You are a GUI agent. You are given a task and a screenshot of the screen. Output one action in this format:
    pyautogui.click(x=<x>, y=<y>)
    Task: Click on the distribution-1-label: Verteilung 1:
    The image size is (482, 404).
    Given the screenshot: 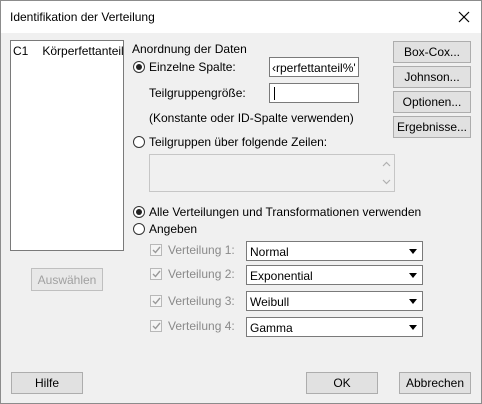 What is the action you would take?
    pyautogui.click(x=201, y=250)
    